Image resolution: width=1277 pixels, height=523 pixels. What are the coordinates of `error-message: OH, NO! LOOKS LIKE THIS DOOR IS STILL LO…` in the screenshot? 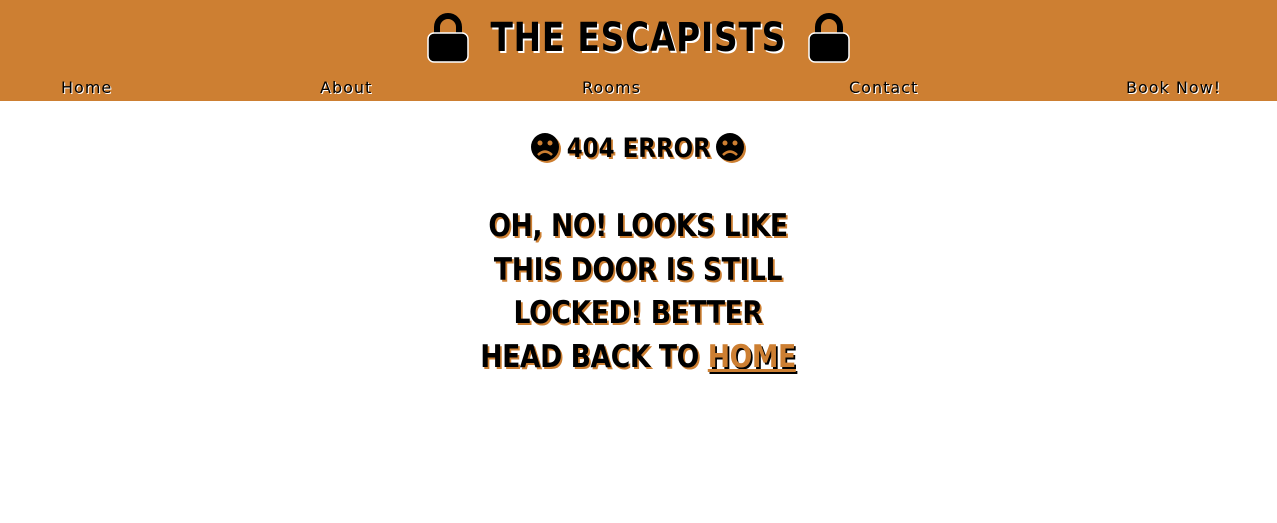 It's located at (638, 292).